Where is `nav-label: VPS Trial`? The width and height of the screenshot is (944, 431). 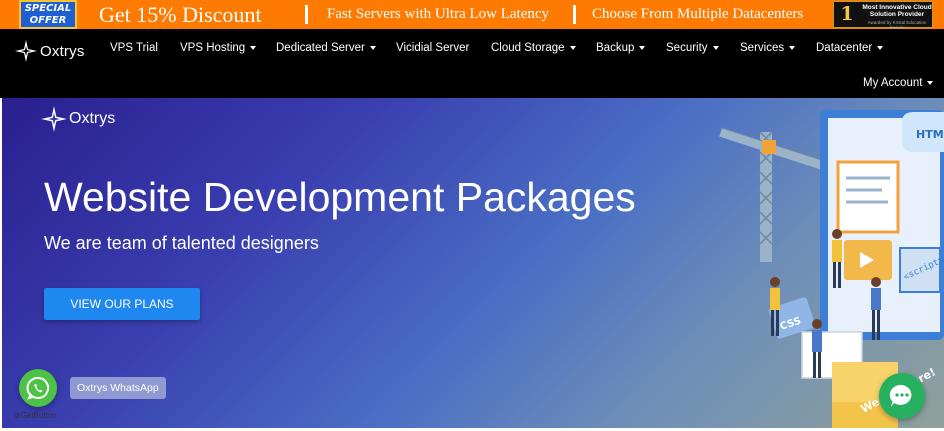 nav-label: VPS Trial is located at coordinates (134, 48).